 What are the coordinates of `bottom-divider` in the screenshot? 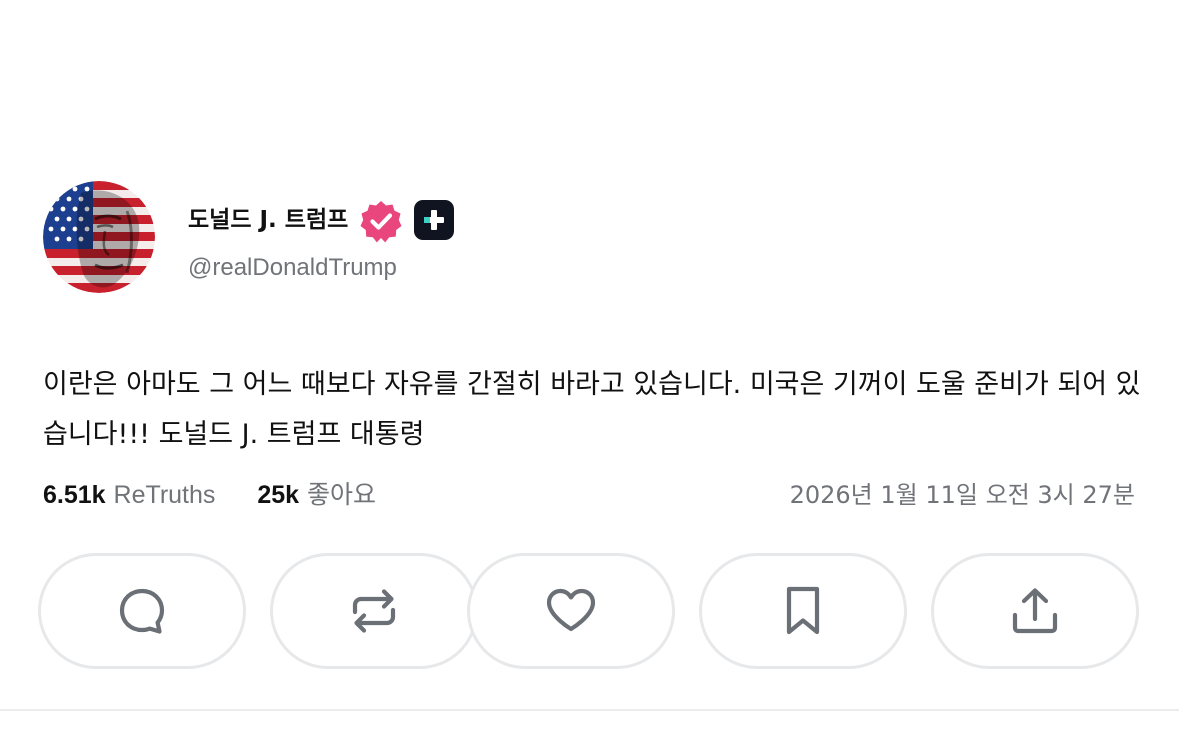 It's located at (589, 710).